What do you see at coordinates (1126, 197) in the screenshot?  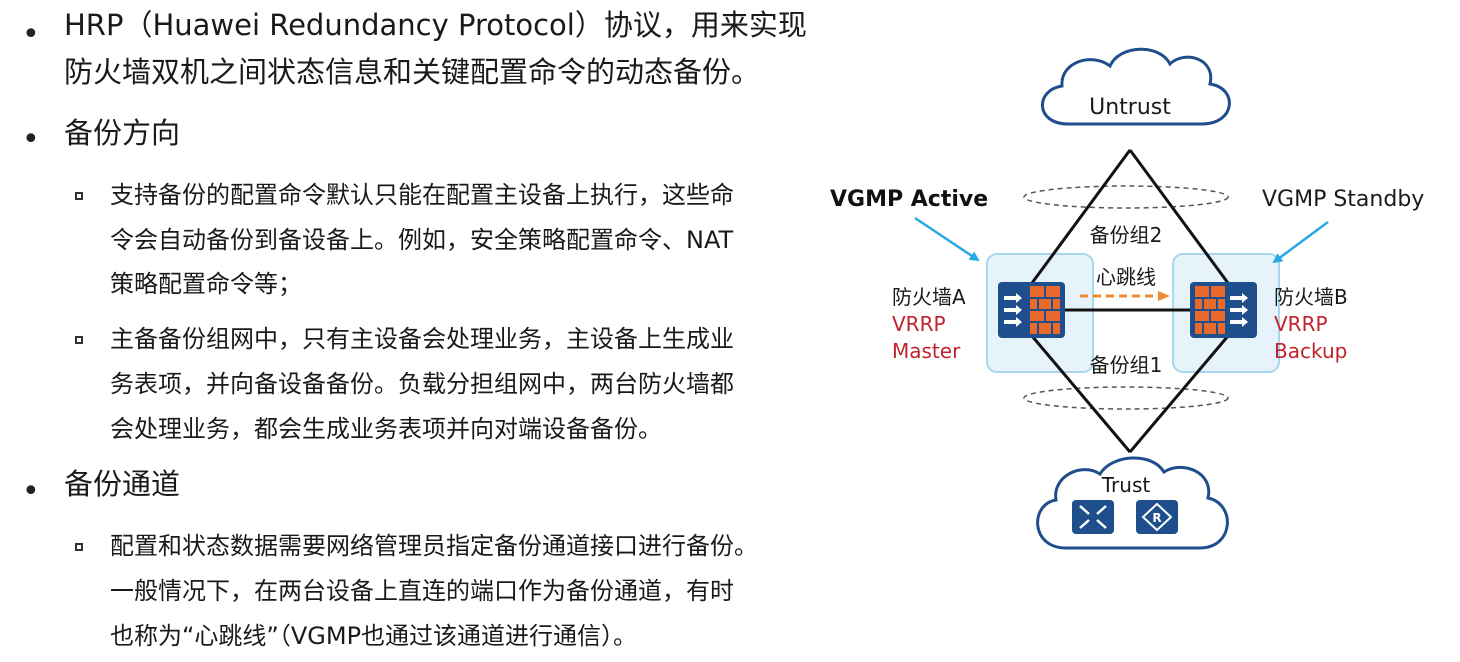 I see `backup-group-2-ellipse` at bounding box center [1126, 197].